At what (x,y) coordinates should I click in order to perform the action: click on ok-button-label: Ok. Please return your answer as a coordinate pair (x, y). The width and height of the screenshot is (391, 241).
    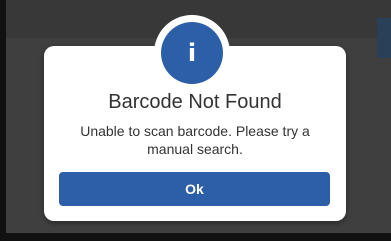
    Looking at the image, I should click on (194, 189).